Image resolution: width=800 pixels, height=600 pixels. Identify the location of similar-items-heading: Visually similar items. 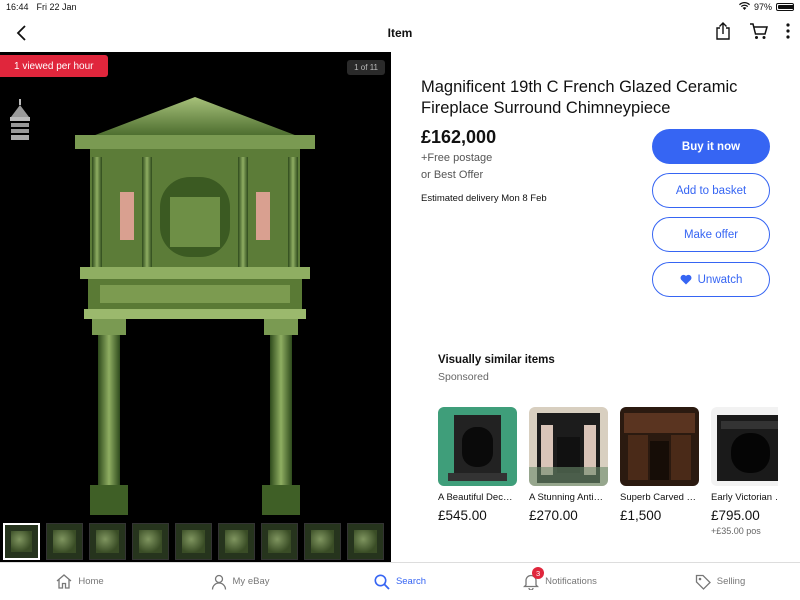
(496, 360).